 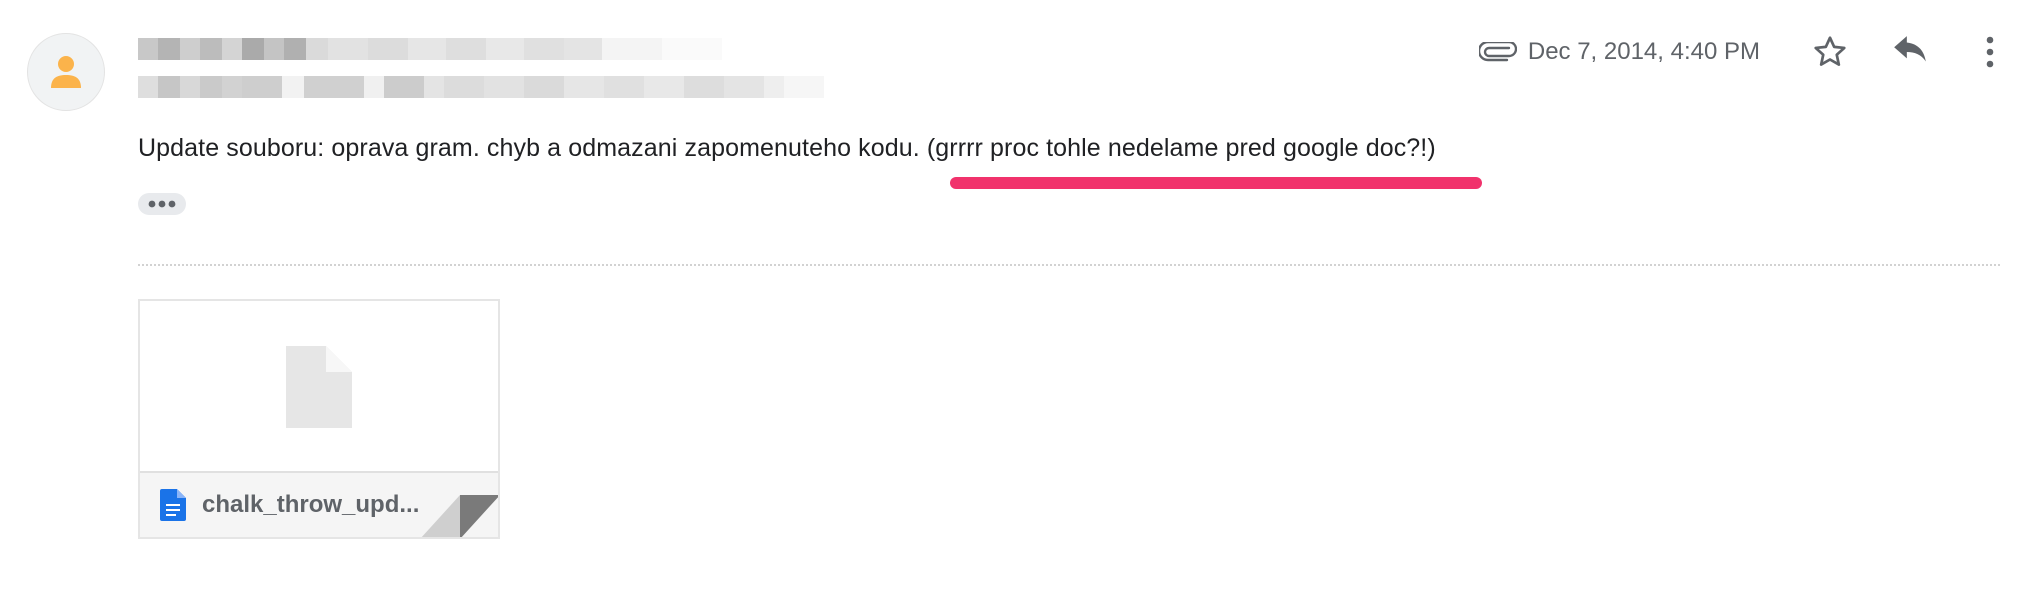 I want to click on highlight-underline, so click(x=1216, y=183).